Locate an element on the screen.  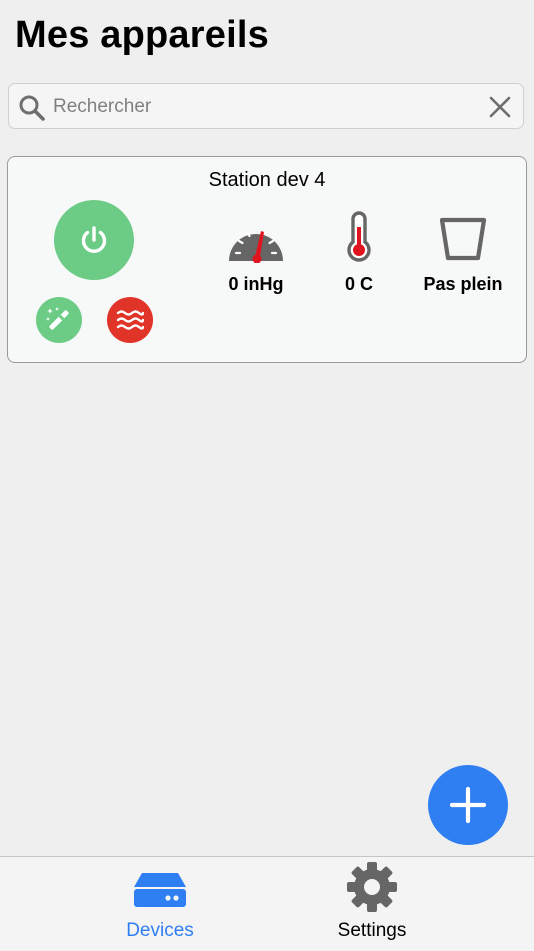
search-icon is located at coordinates (32, 108).